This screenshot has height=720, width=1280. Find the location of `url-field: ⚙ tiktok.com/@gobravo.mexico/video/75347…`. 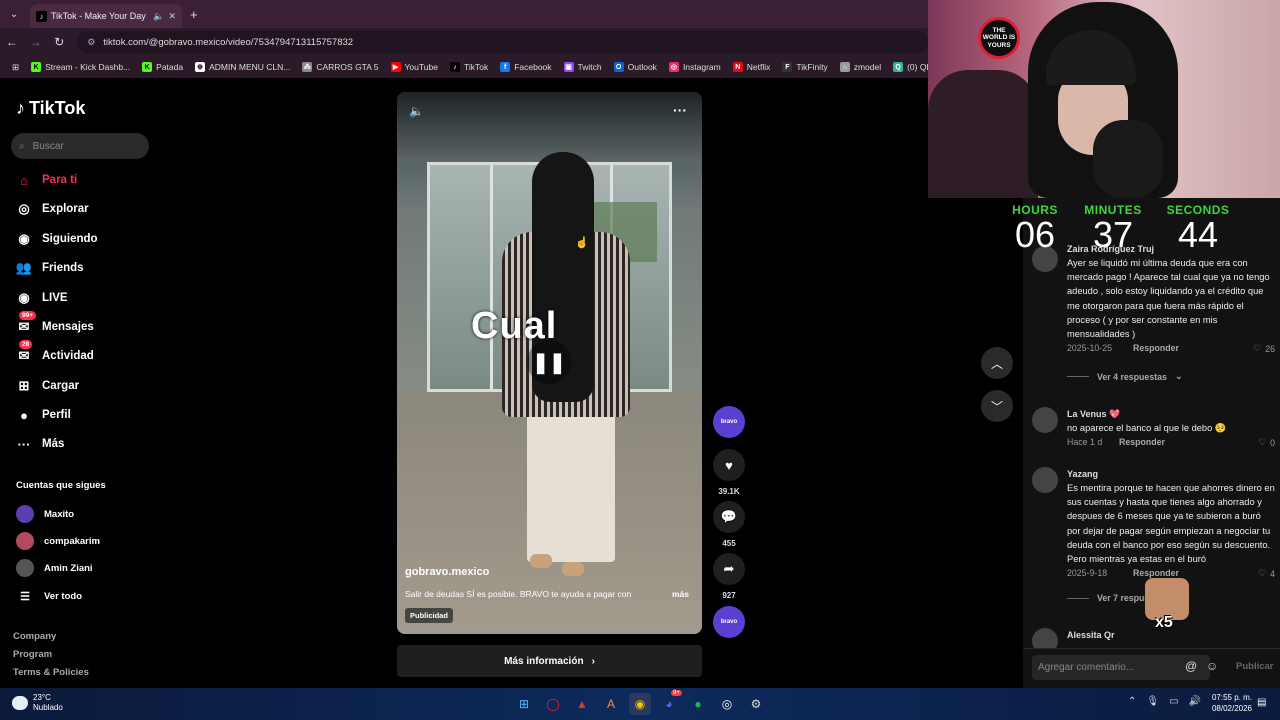

url-field: ⚙ tiktok.com/@gobravo.mexico/video/75347… is located at coordinates (502, 42).